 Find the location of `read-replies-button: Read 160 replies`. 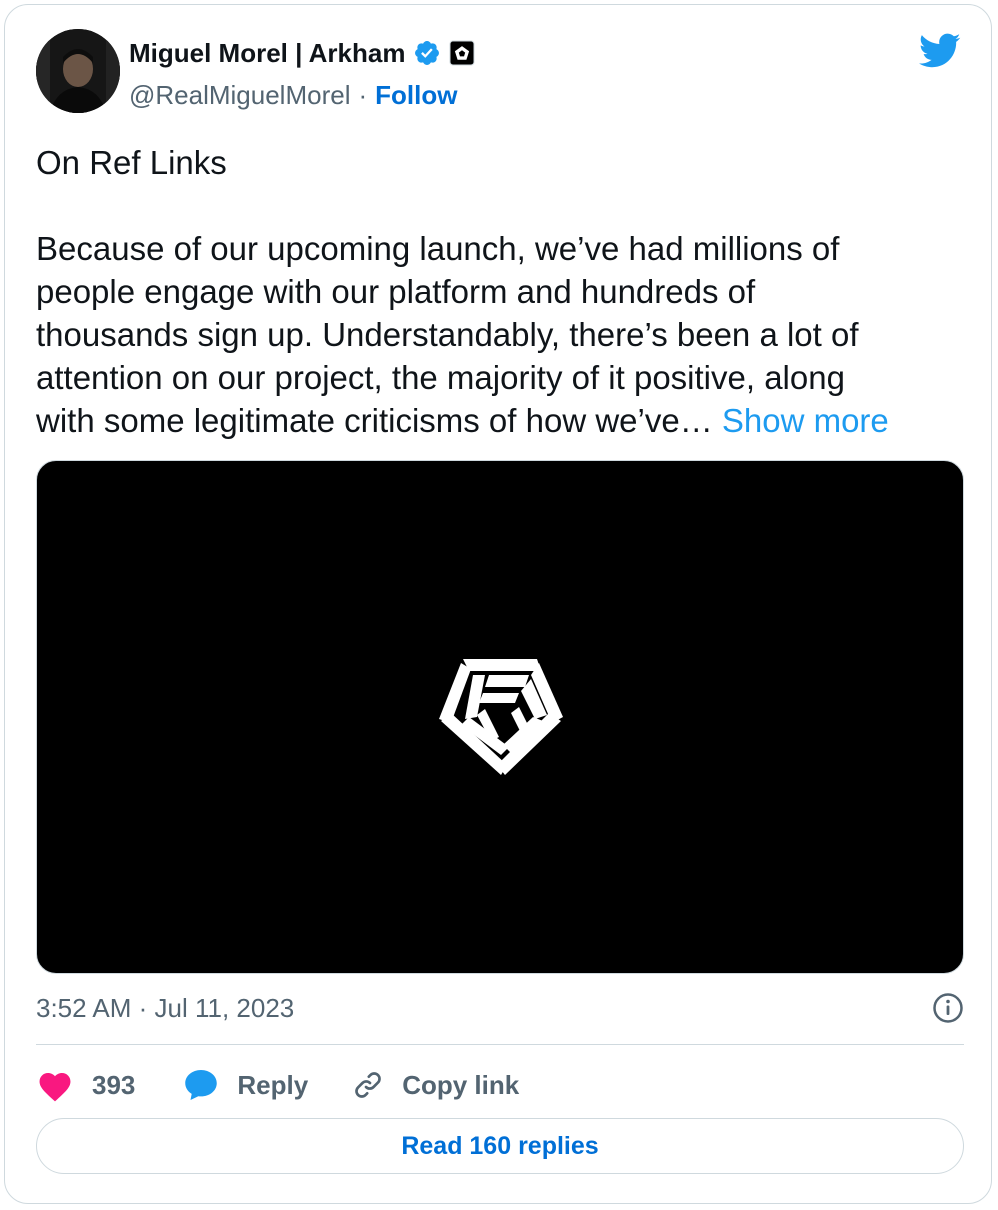

read-replies-button: Read 160 replies is located at coordinates (500, 1146).